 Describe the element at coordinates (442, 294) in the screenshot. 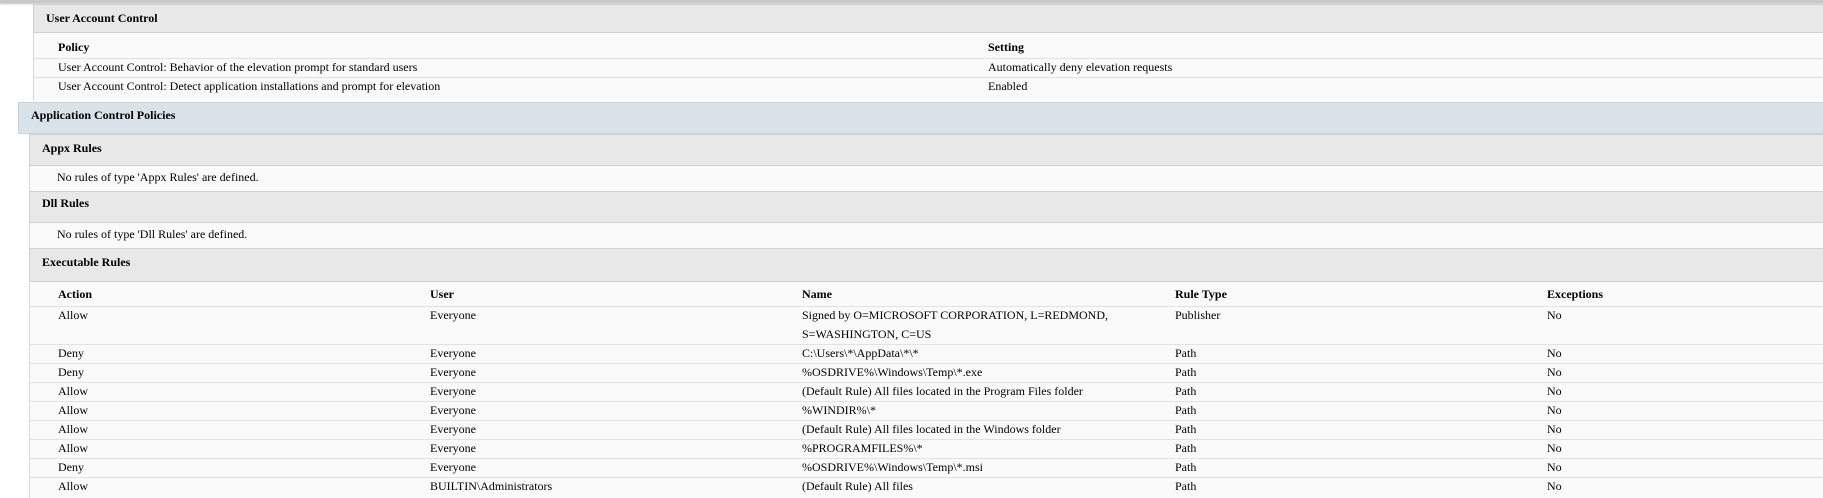

I see `exe-col-user: User` at that location.